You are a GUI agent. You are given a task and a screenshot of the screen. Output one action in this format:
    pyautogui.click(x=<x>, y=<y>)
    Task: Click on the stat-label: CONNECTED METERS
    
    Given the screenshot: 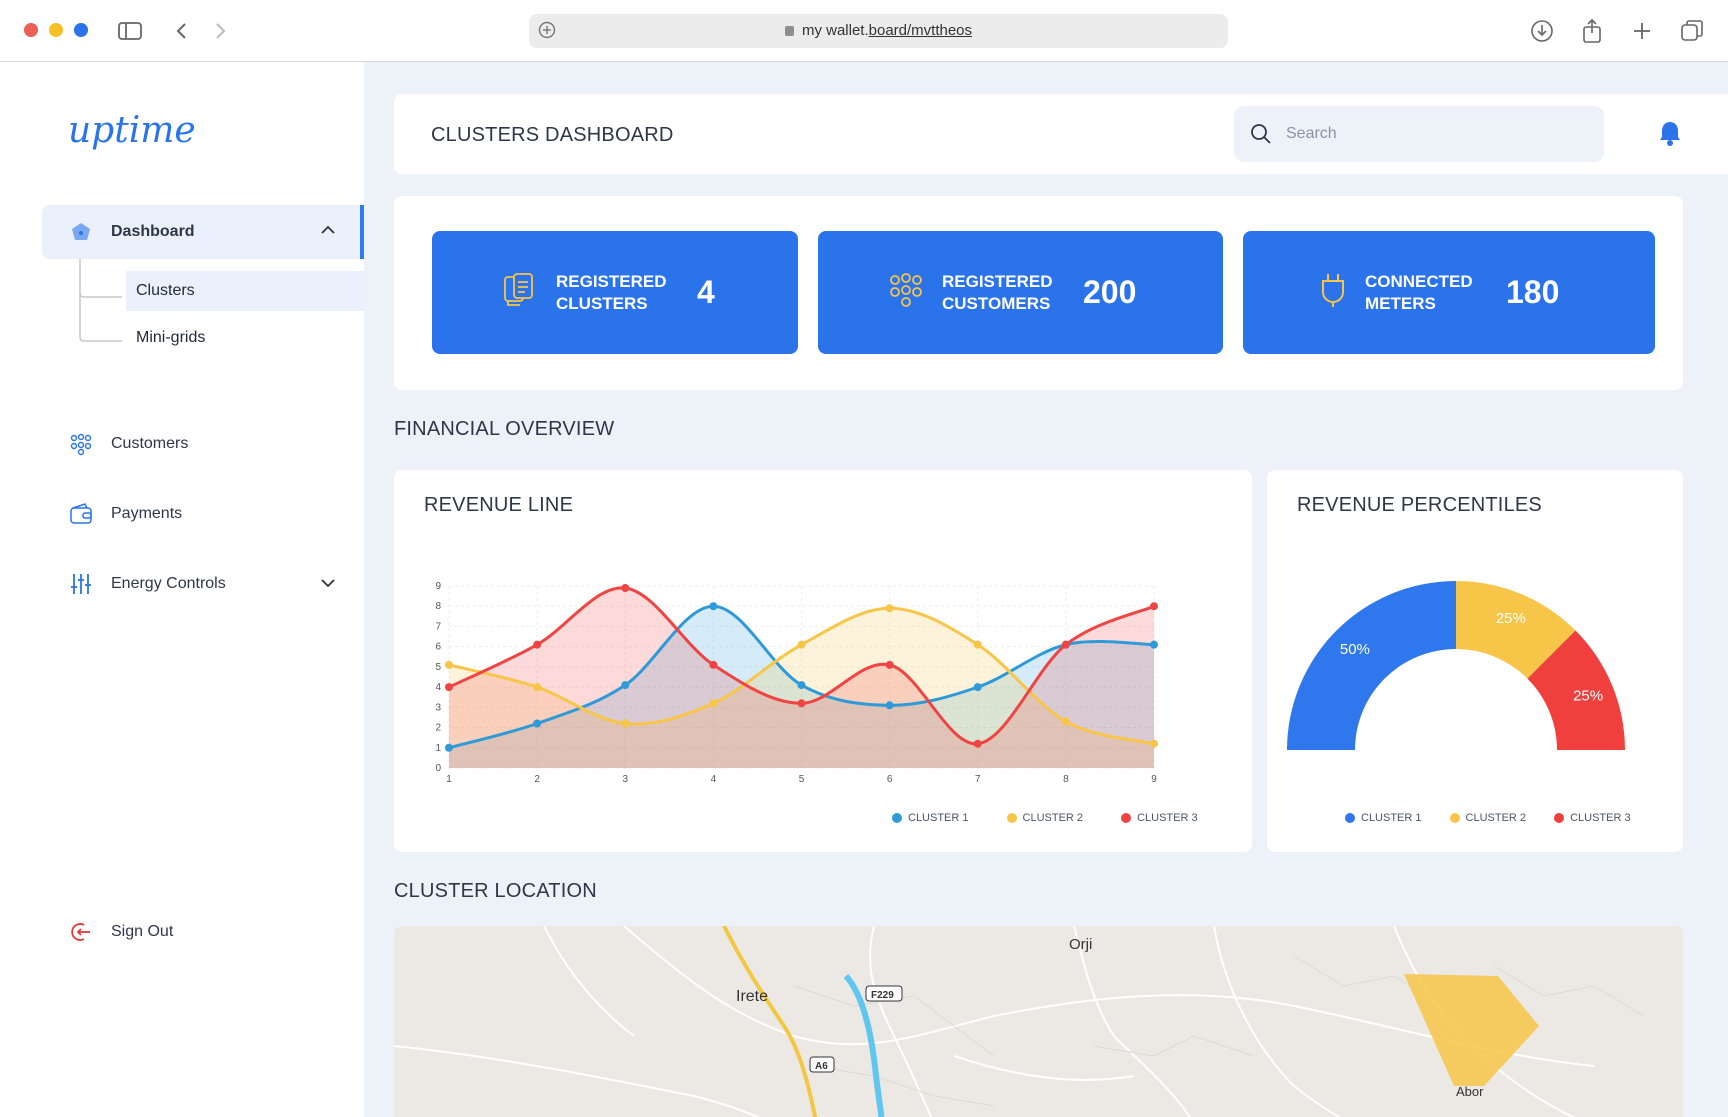 What is the action you would take?
    pyautogui.click(x=1419, y=292)
    